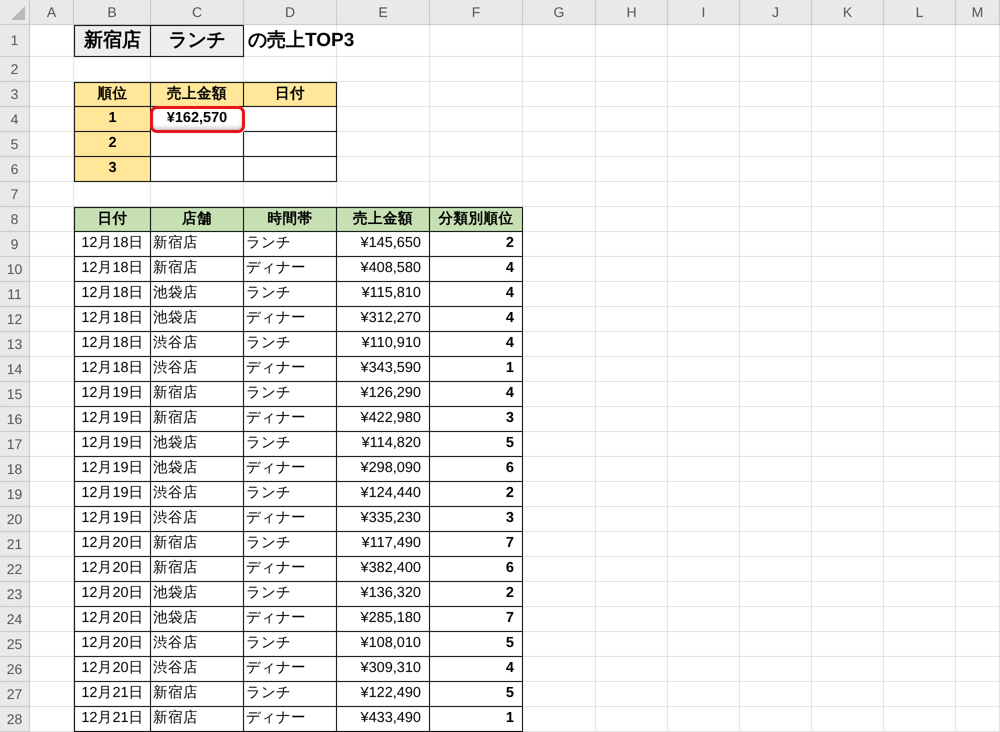 This screenshot has height=732, width=1000. I want to click on row-number: 1, so click(15, 41).